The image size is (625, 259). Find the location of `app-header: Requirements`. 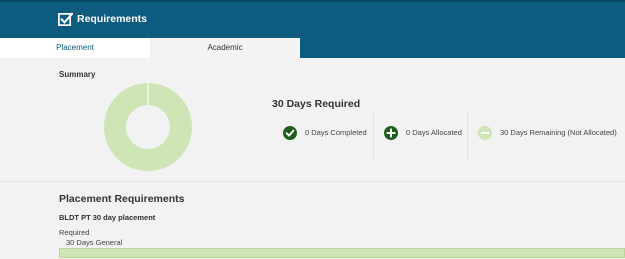

app-header: Requirements is located at coordinates (312, 19).